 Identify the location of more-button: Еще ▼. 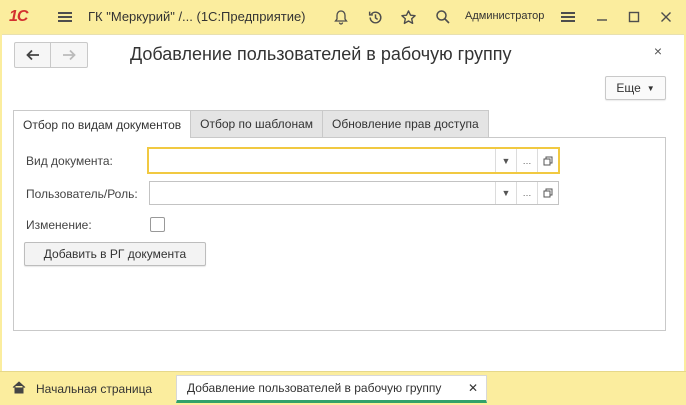
(635, 88).